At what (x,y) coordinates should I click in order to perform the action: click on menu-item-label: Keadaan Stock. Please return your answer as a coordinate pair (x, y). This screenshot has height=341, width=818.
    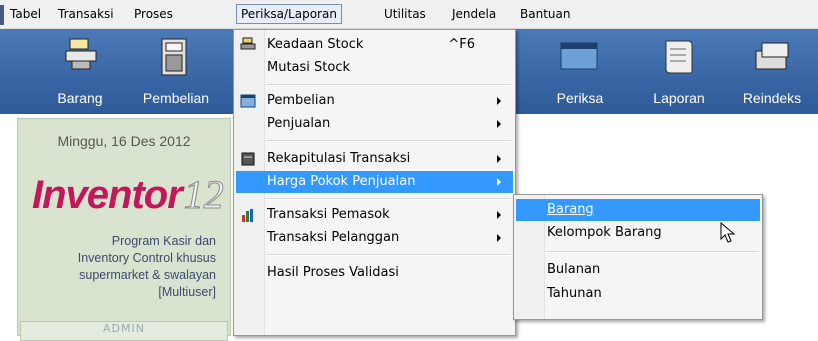
    Looking at the image, I should click on (315, 44).